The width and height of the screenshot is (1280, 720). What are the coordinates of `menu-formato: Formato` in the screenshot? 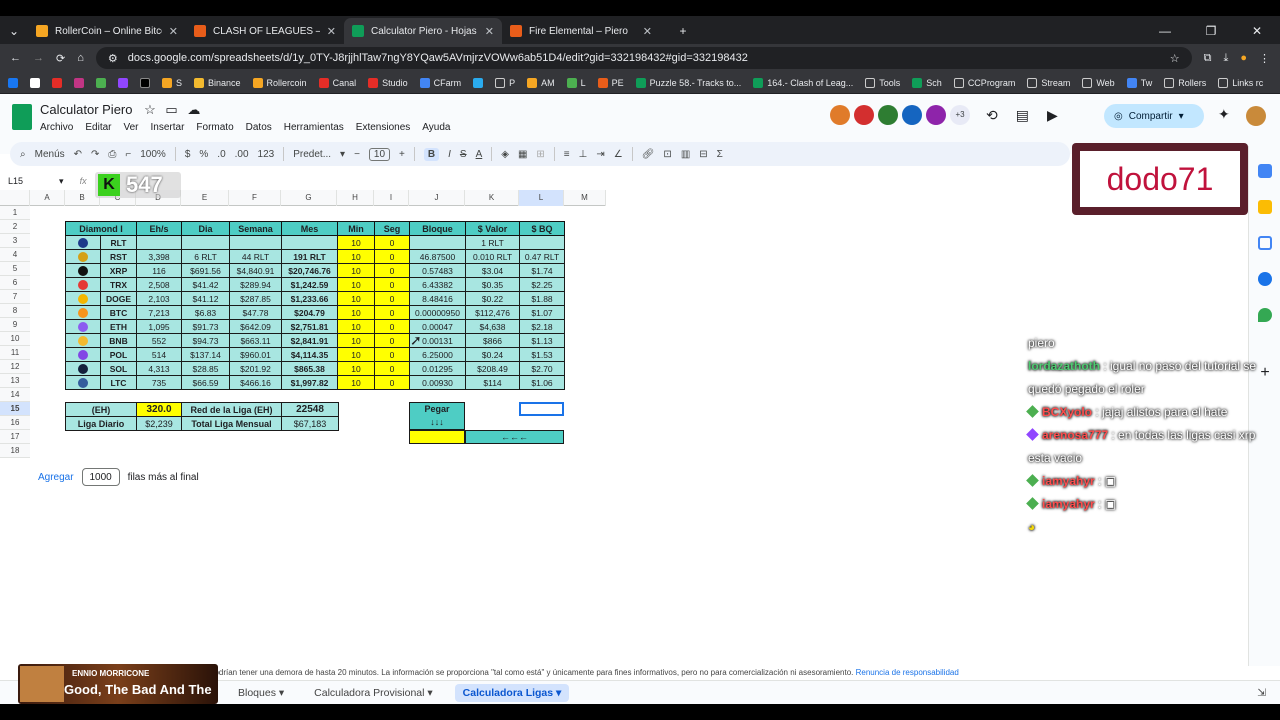 It's located at (214, 127).